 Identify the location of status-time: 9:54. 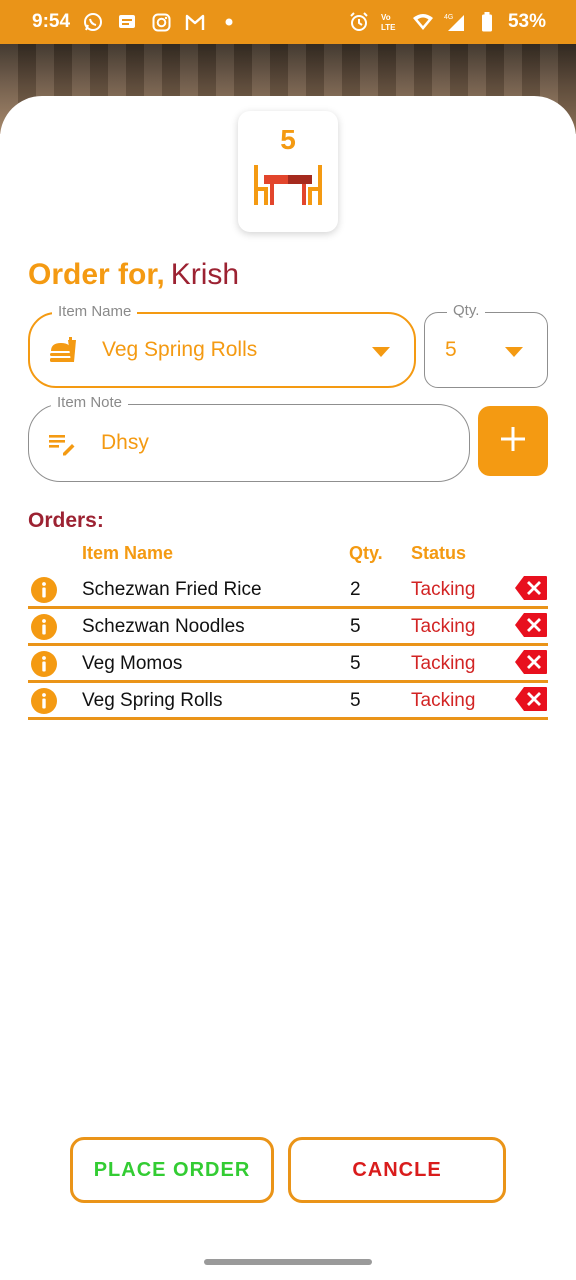
(51, 21).